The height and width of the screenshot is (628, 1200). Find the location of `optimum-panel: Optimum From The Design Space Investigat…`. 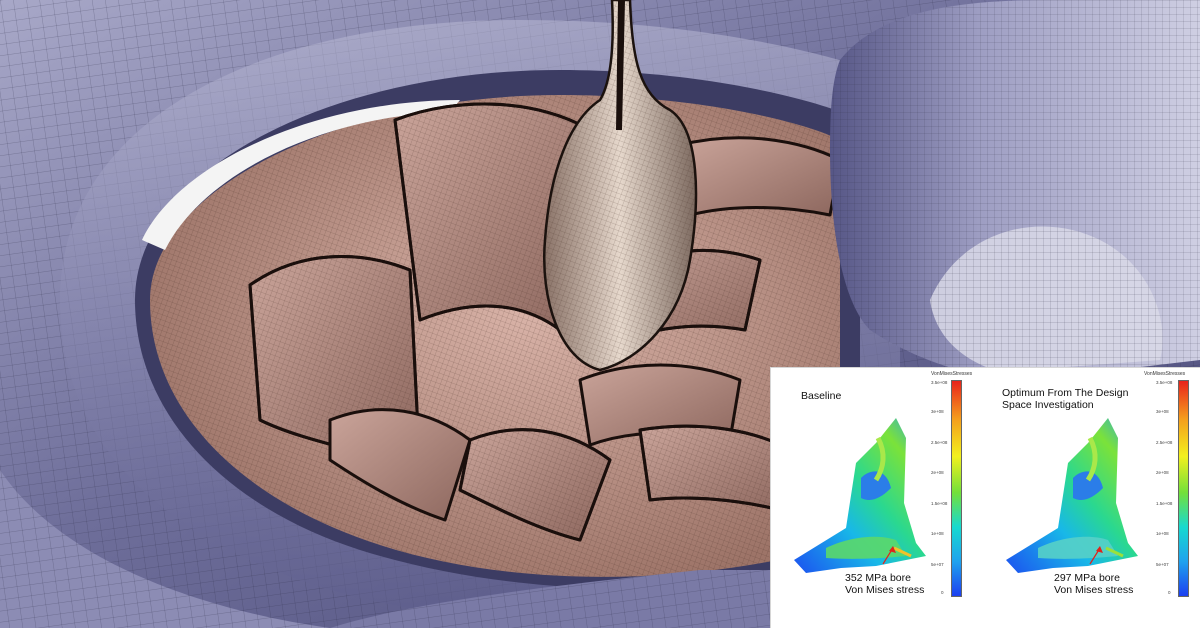

optimum-panel: Optimum From The Design Space Investigat… is located at coordinates (1093, 498).